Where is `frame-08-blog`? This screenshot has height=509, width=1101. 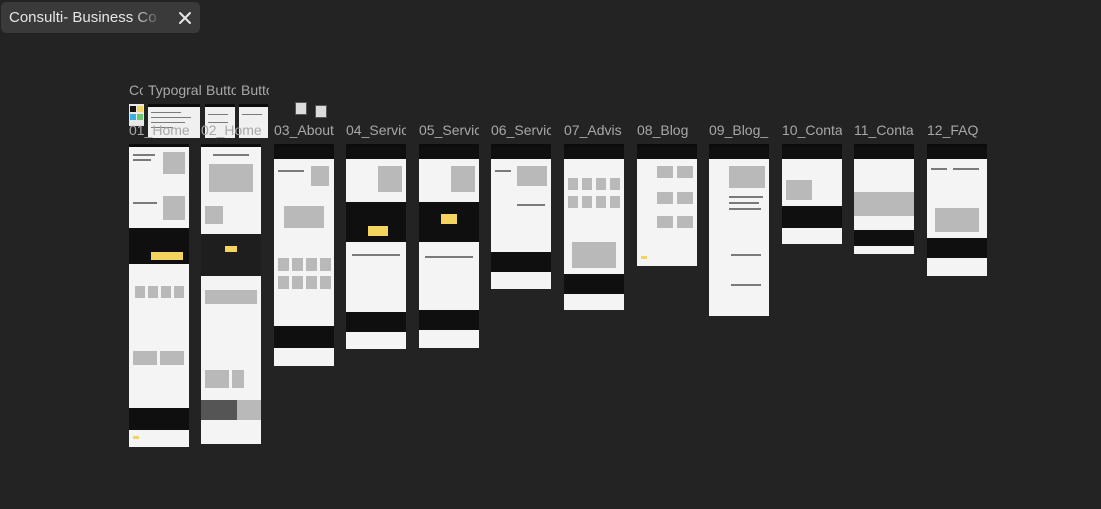
frame-08-blog is located at coordinates (667, 205).